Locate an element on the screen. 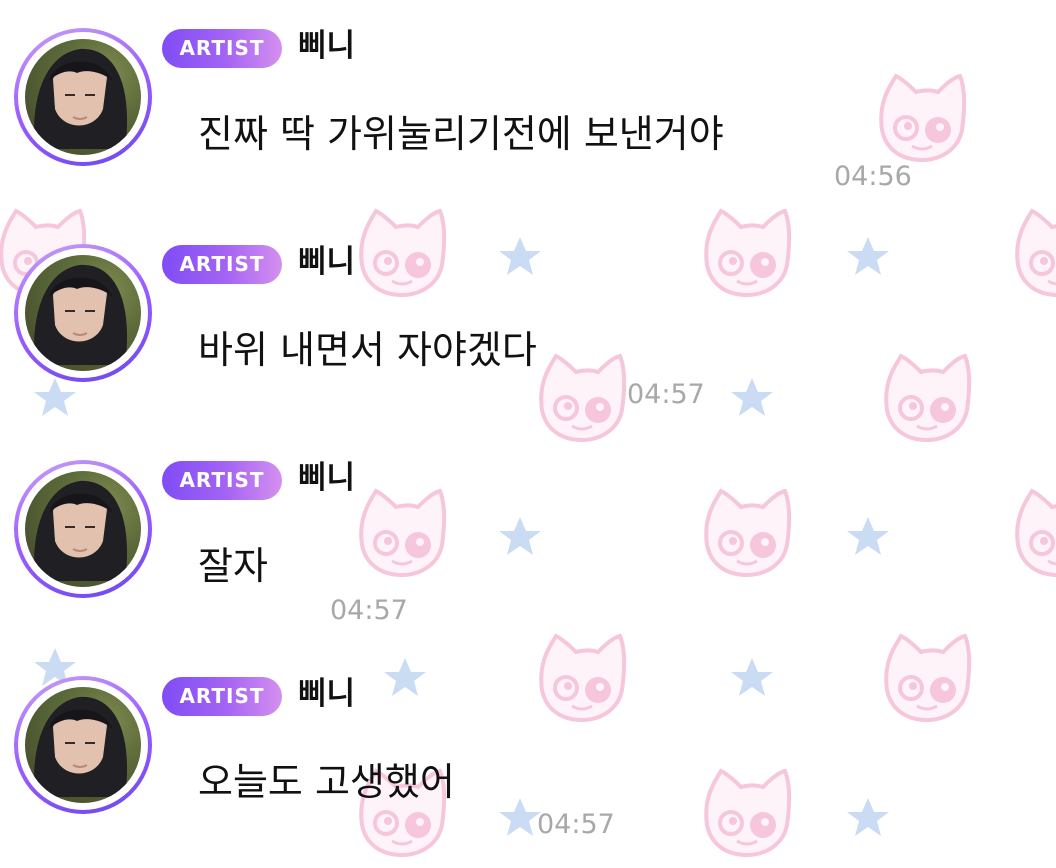 This screenshot has width=1056, height=868. message-text: 잘자 is located at coordinates (233, 566).